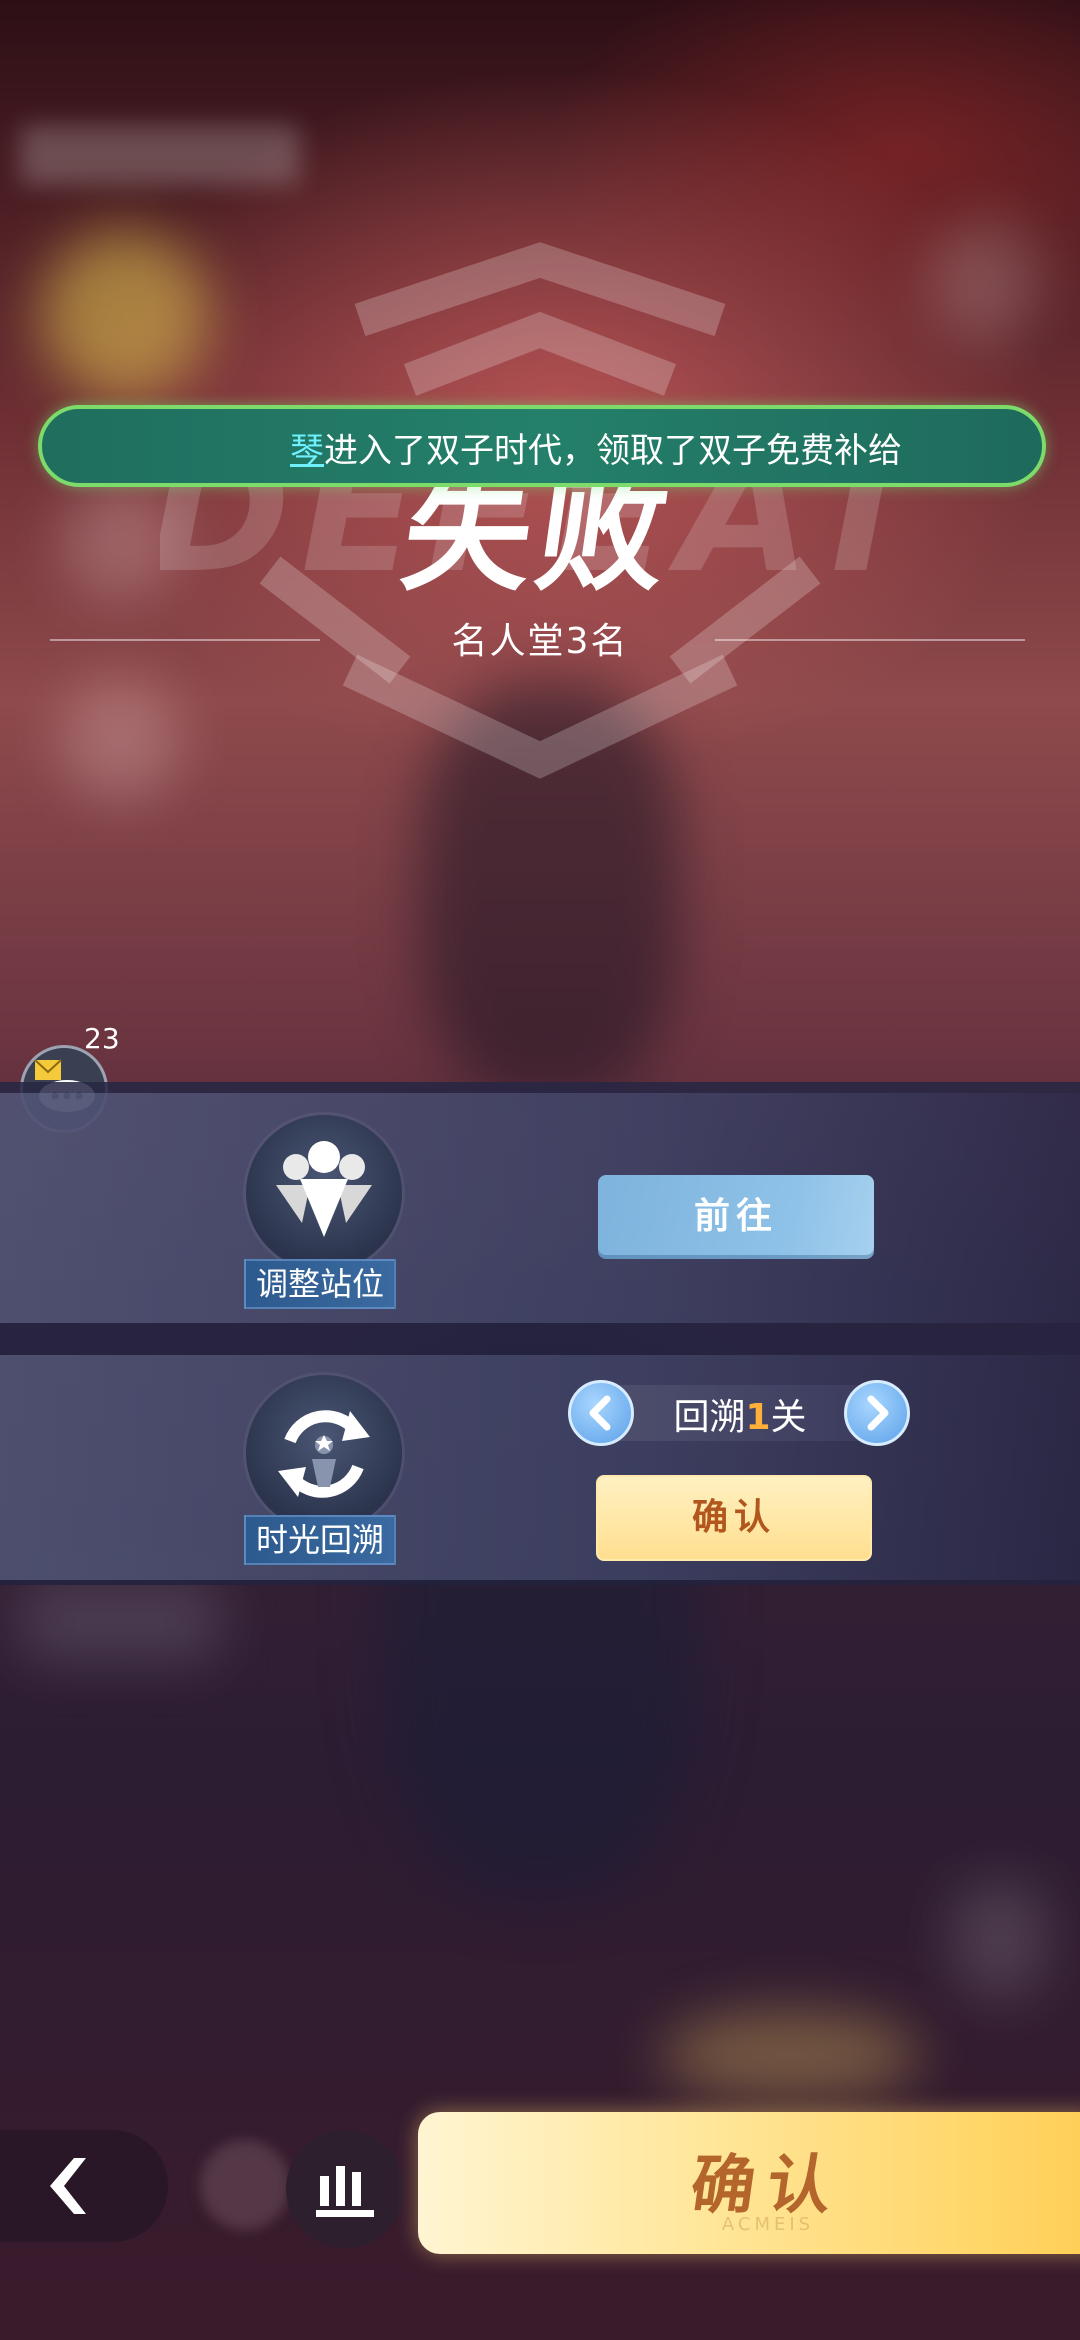  I want to click on chevron-right-icon, so click(878, 1413).